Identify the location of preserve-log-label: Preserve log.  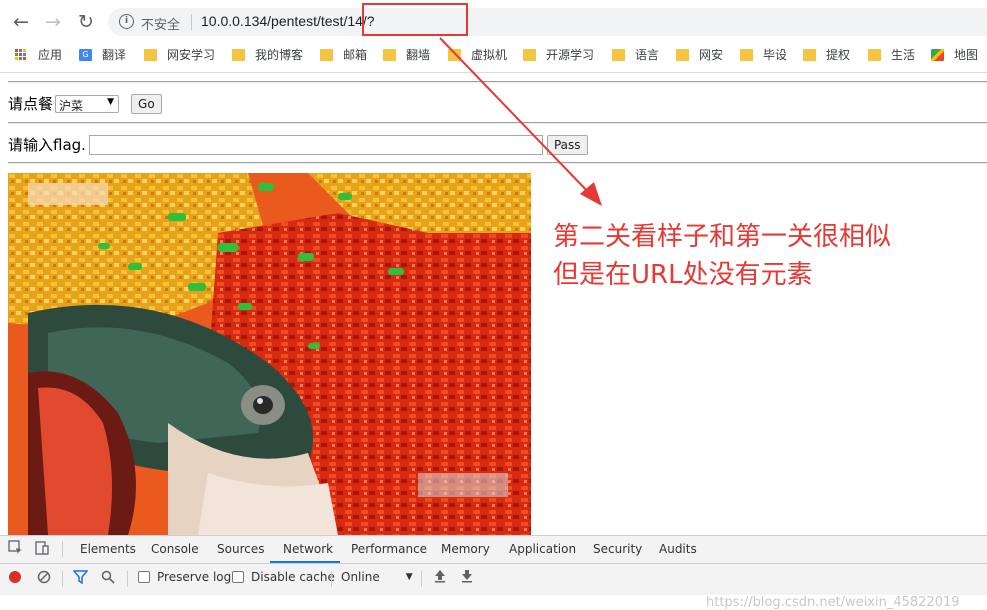
(194, 577).